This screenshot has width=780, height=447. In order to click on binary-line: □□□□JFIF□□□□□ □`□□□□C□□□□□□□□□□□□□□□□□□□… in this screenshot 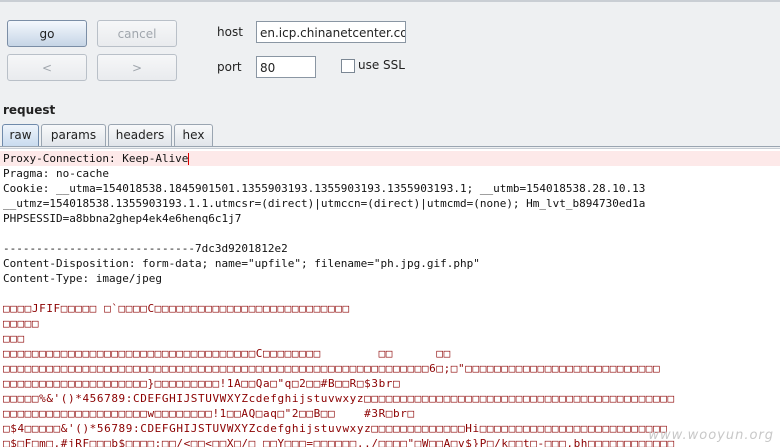, I will do `click(176, 308)`.